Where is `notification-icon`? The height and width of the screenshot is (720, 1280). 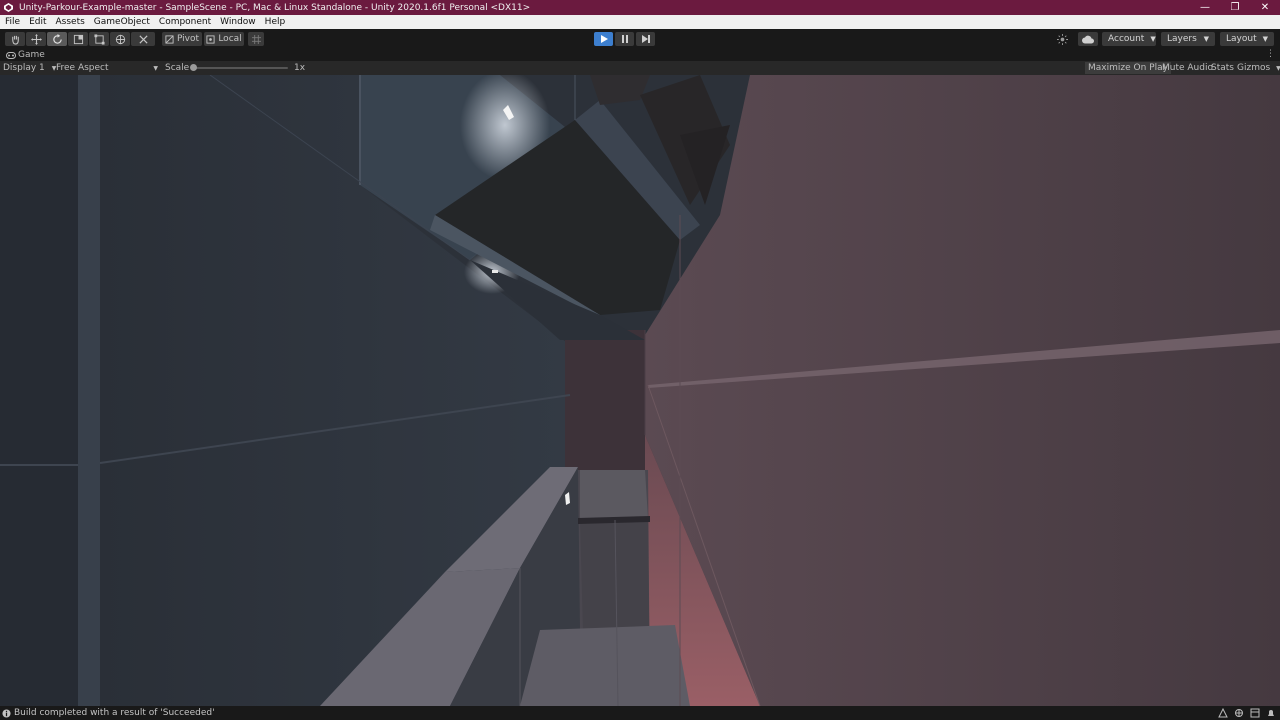
notification-icon is located at coordinates (1271, 713).